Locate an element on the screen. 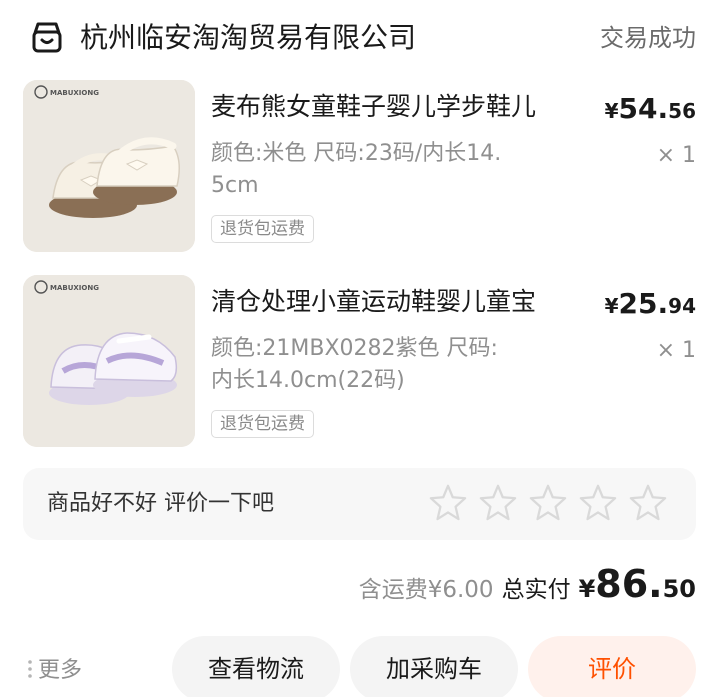  product-price: ¥25.94 is located at coordinates (650, 303).